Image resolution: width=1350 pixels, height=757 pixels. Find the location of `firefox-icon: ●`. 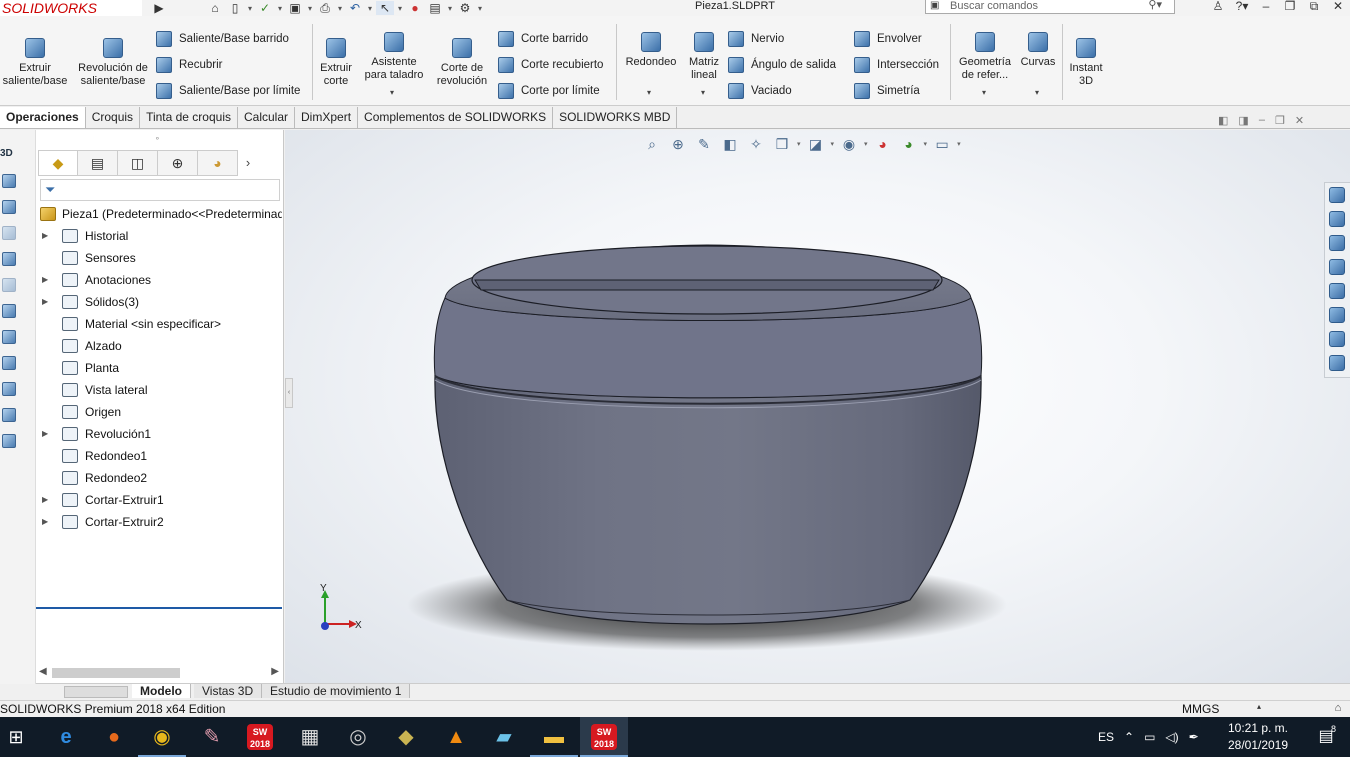

firefox-icon: ● is located at coordinates (114, 737).